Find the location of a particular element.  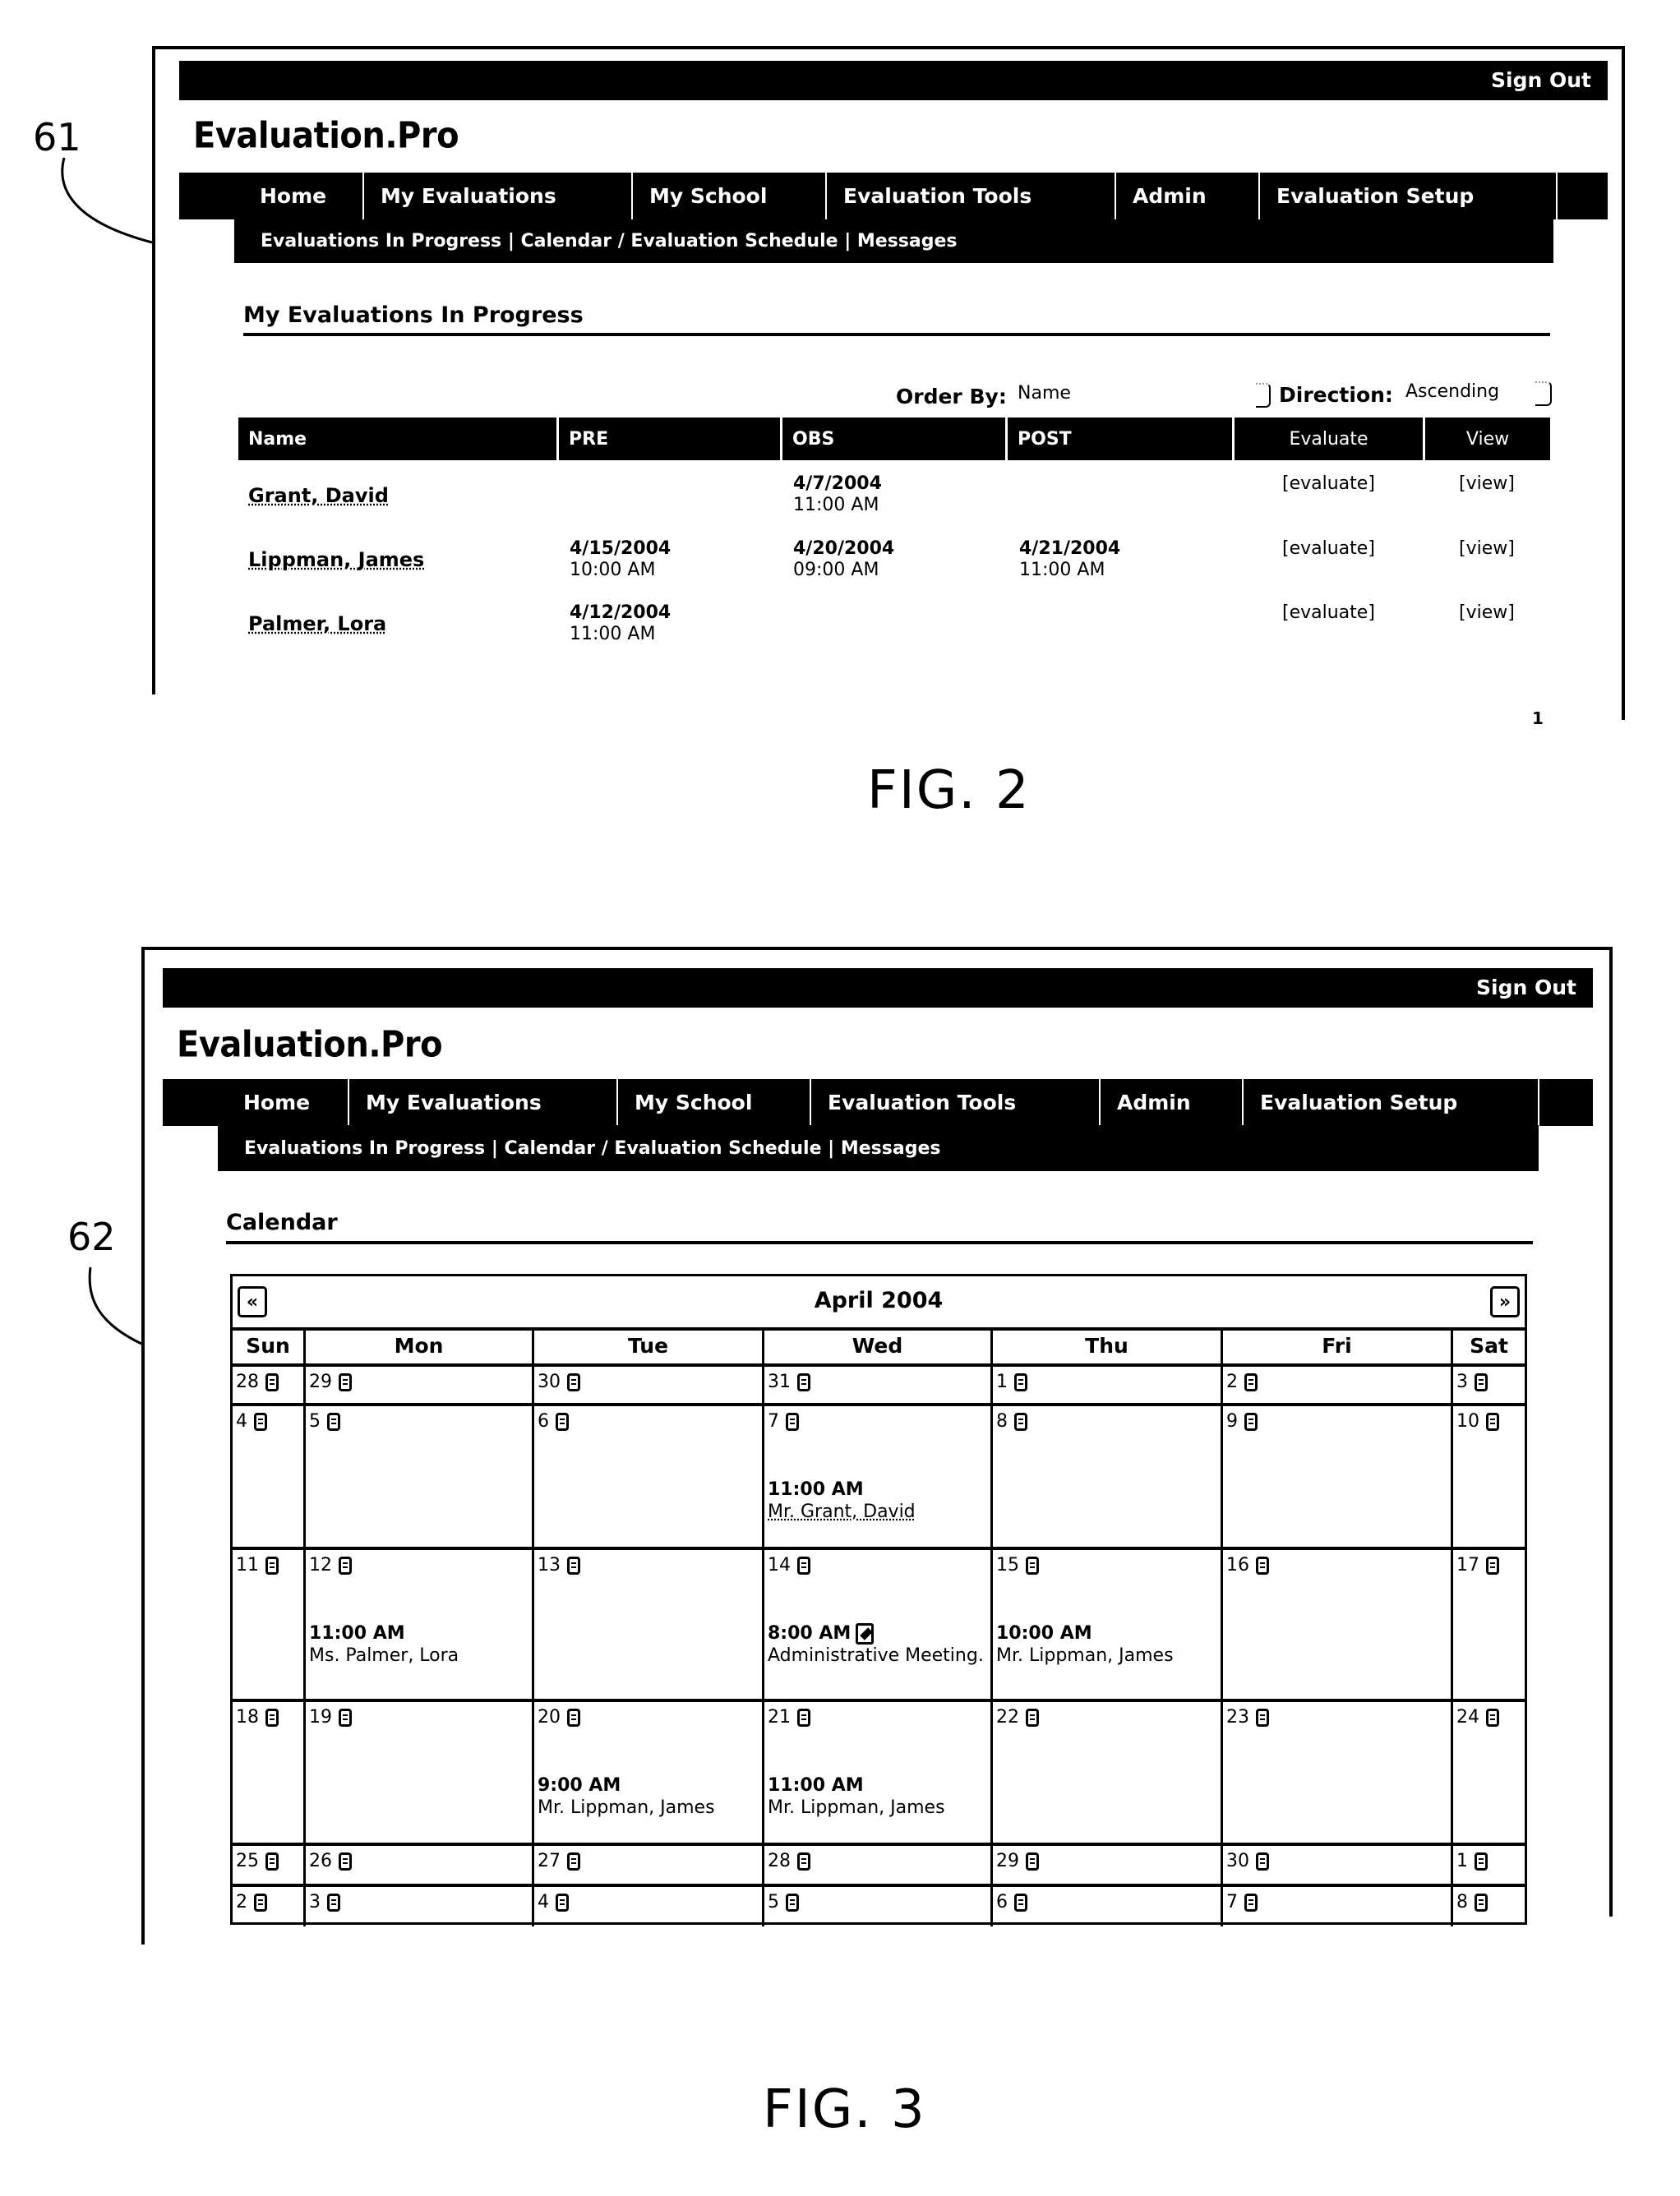

col-header-obs: OBS is located at coordinates (895, 439).